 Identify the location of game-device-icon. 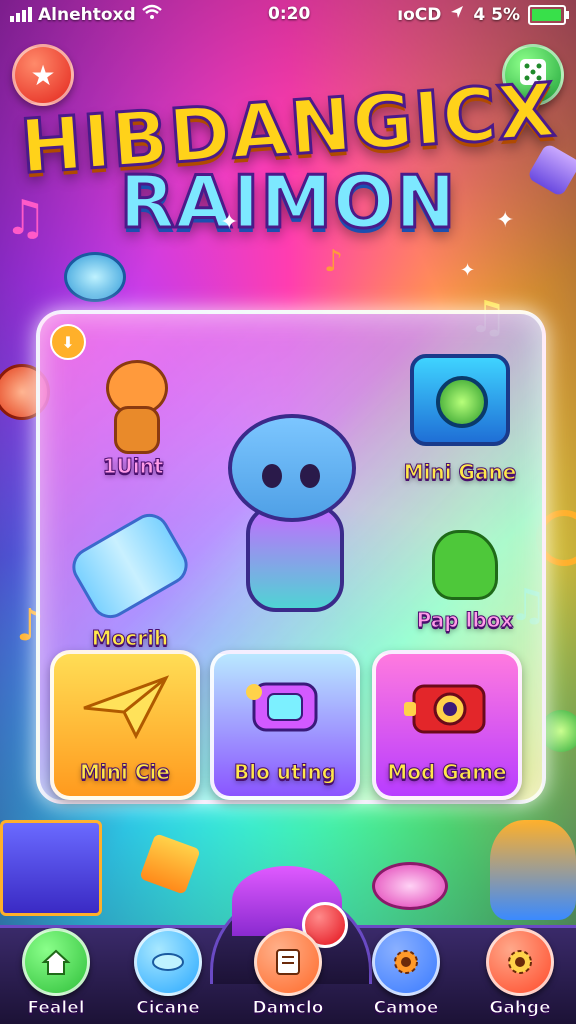
(285, 707).